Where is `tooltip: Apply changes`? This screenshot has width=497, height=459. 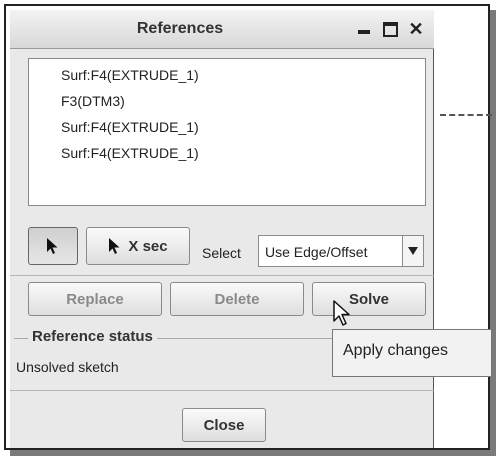
tooltip: Apply changes is located at coordinates (412, 353).